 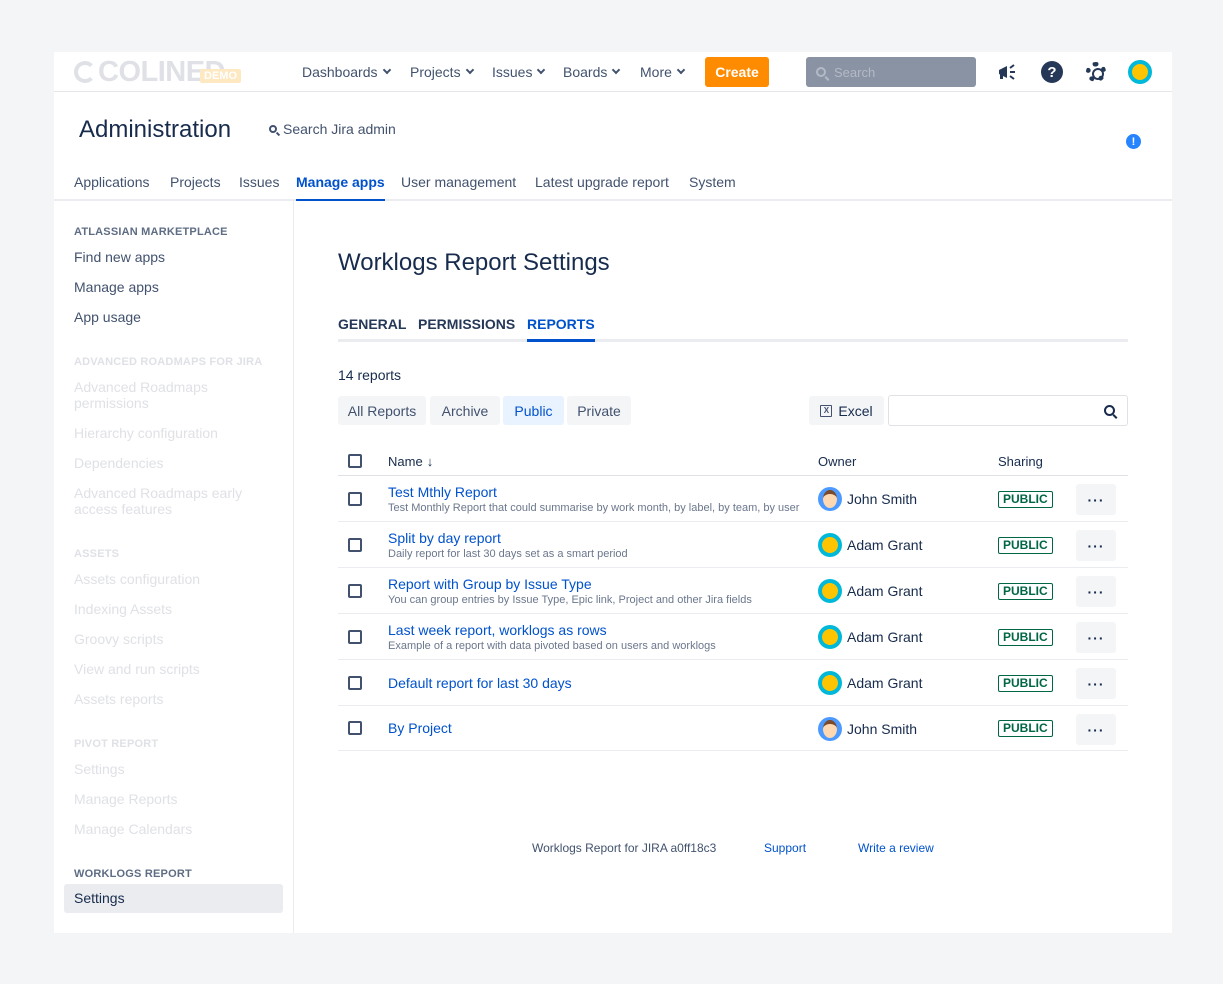 I want to click on nav-more: More, so click(x=663, y=72).